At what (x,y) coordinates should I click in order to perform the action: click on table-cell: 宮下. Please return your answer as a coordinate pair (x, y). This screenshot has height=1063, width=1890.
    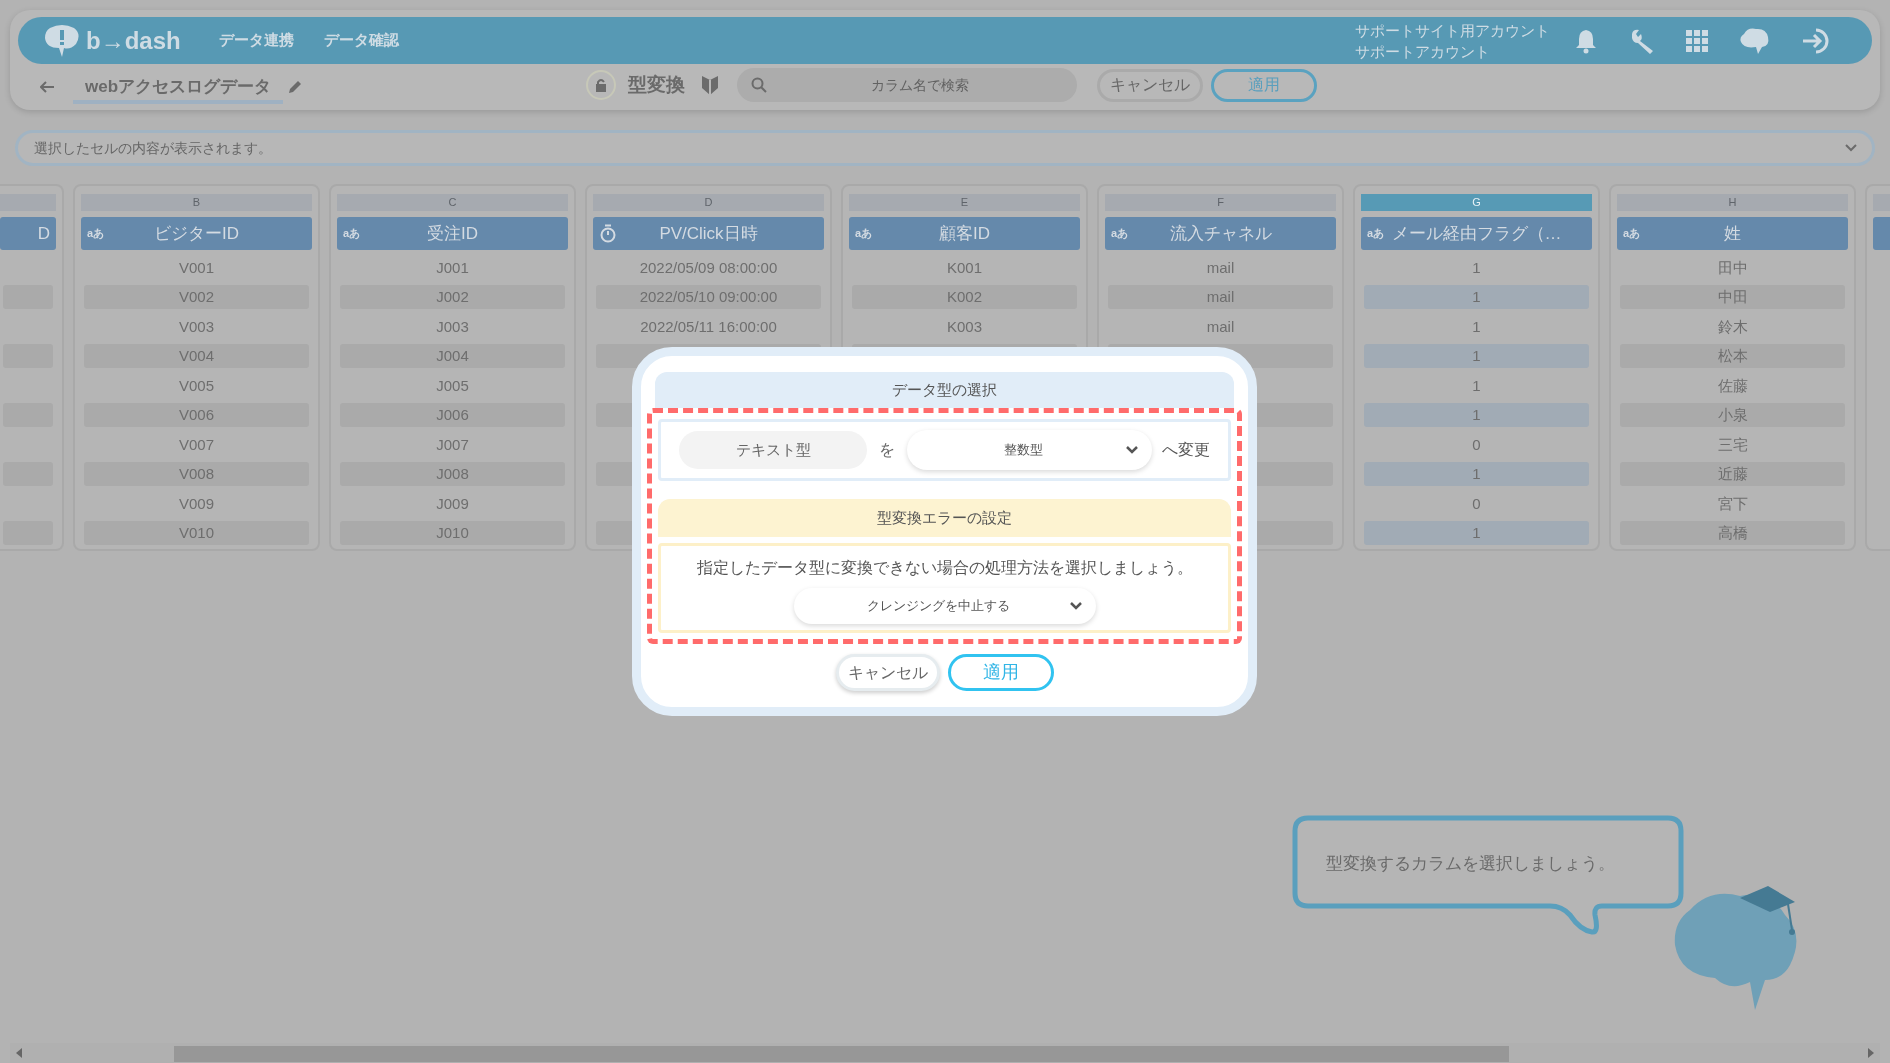
    Looking at the image, I should click on (1732, 503).